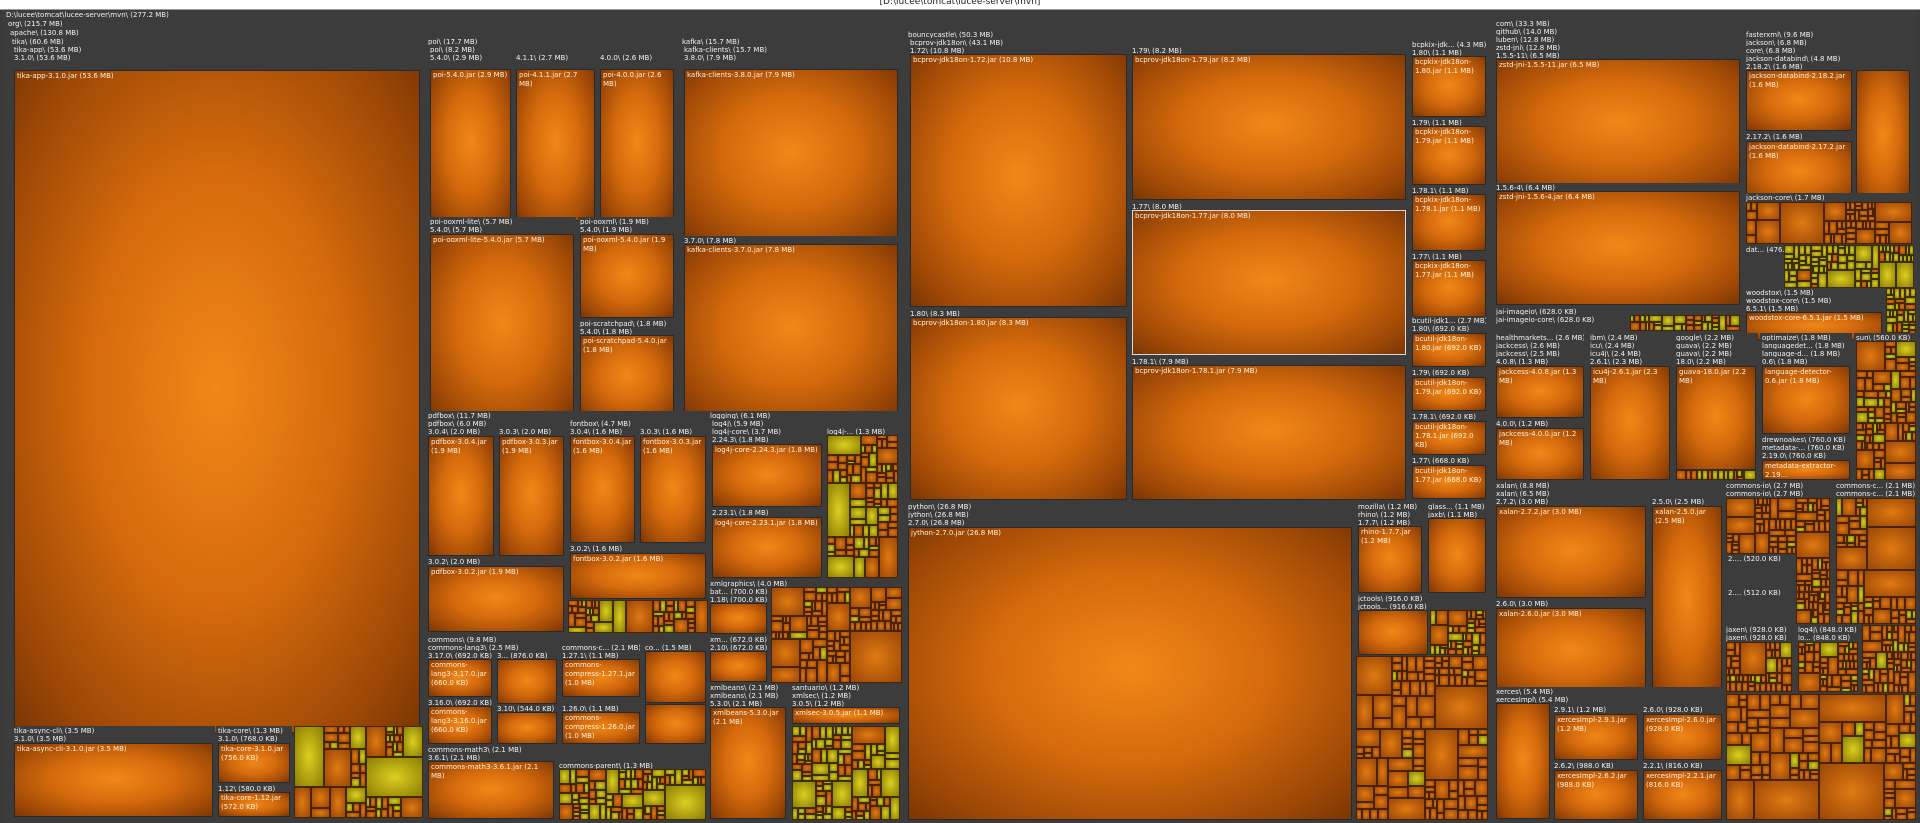 This screenshot has width=1920, height=823. Describe the element at coordinates (1618, 124) in the screenshot. I see `file-zstd-1511-jar: zstd-jni-1.5.5-11.jar (6.5 MB)` at that location.